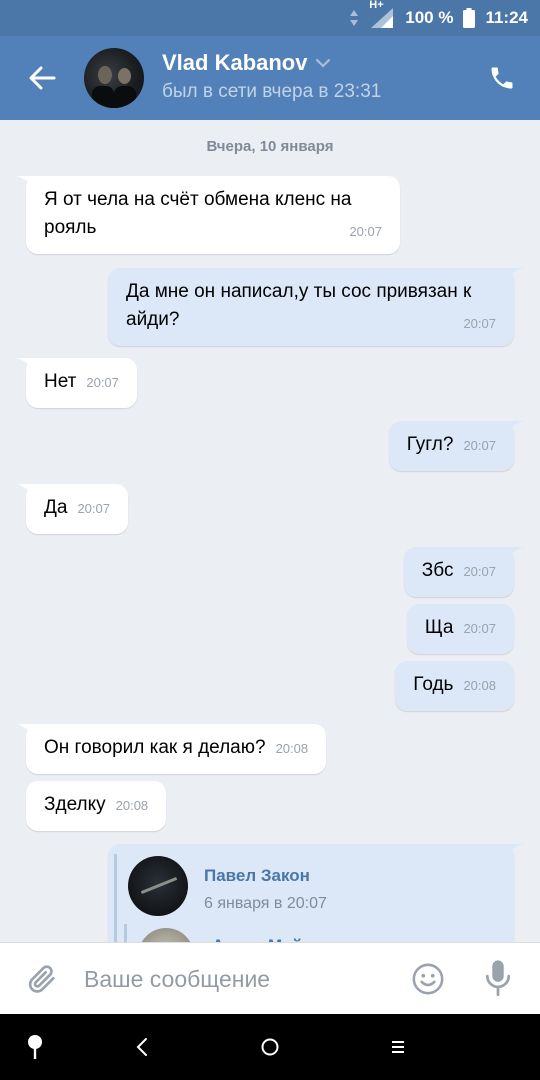 Image resolution: width=540 pixels, height=1080 pixels. What do you see at coordinates (60, 381) in the screenshot?
I see `message-text: Нет` at bounding box center [60, 381].